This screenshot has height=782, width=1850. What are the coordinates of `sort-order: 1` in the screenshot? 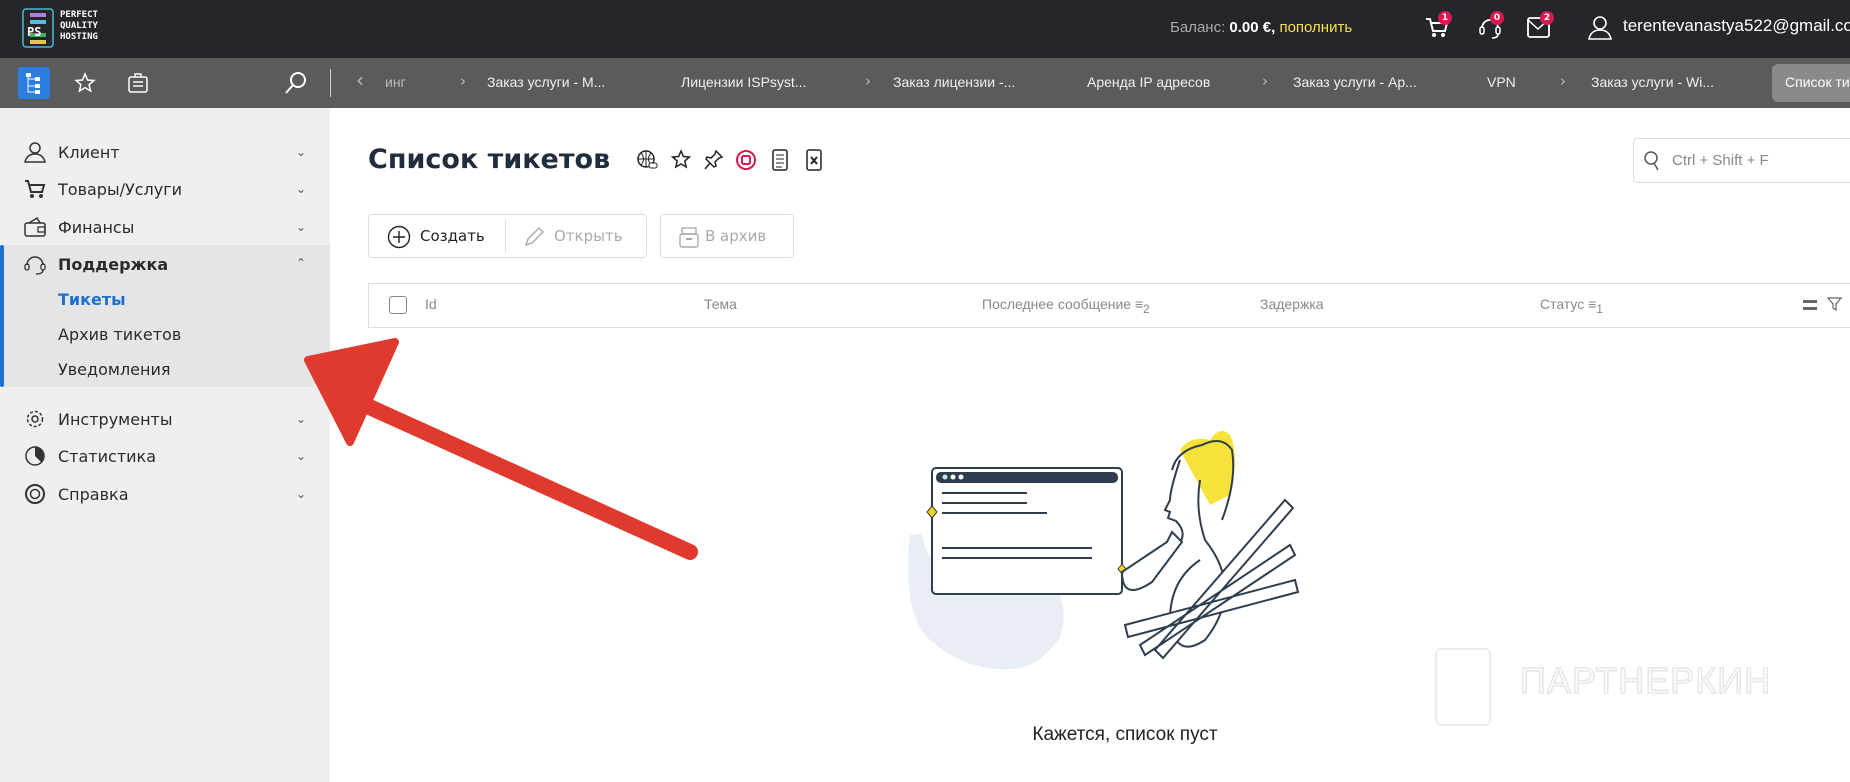 It's located at (1599, 309).